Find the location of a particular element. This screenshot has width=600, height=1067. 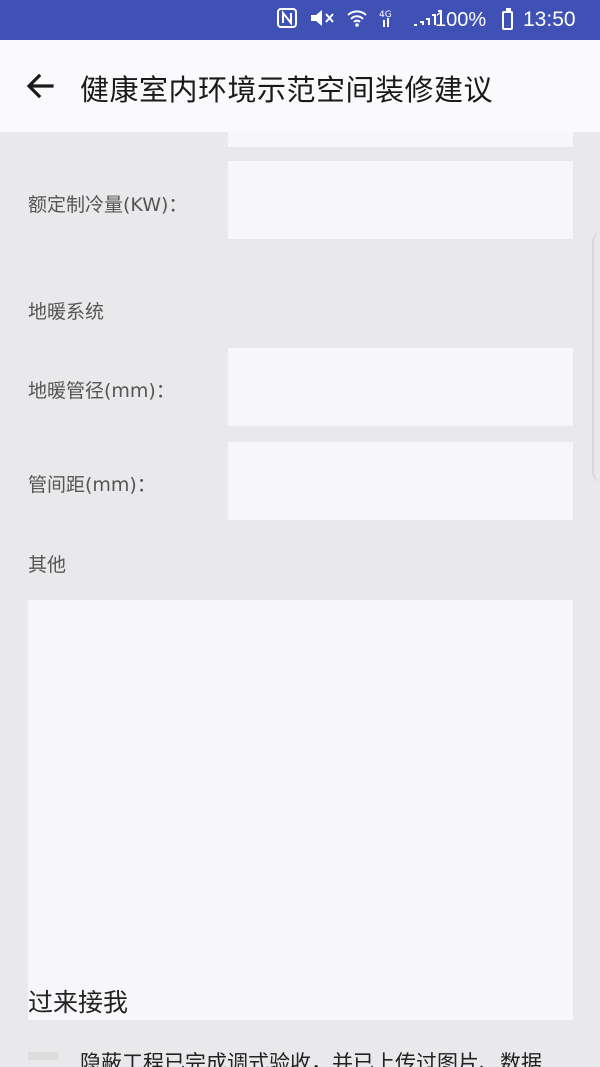

signal-4g-icon: 4G is located at coordinates (389, 20).